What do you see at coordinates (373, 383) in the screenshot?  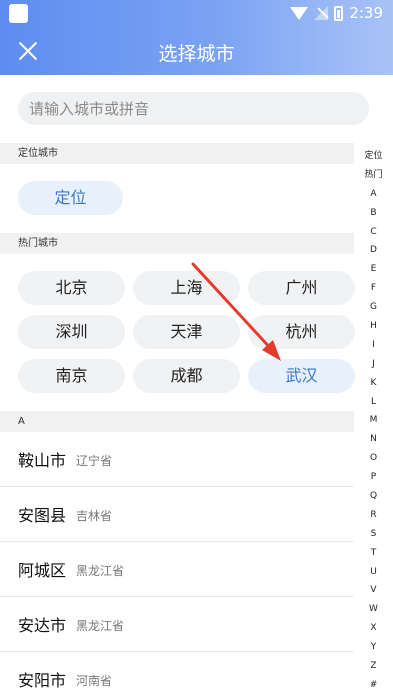 I see `index-letter: K` at bounding box center [373, 383].